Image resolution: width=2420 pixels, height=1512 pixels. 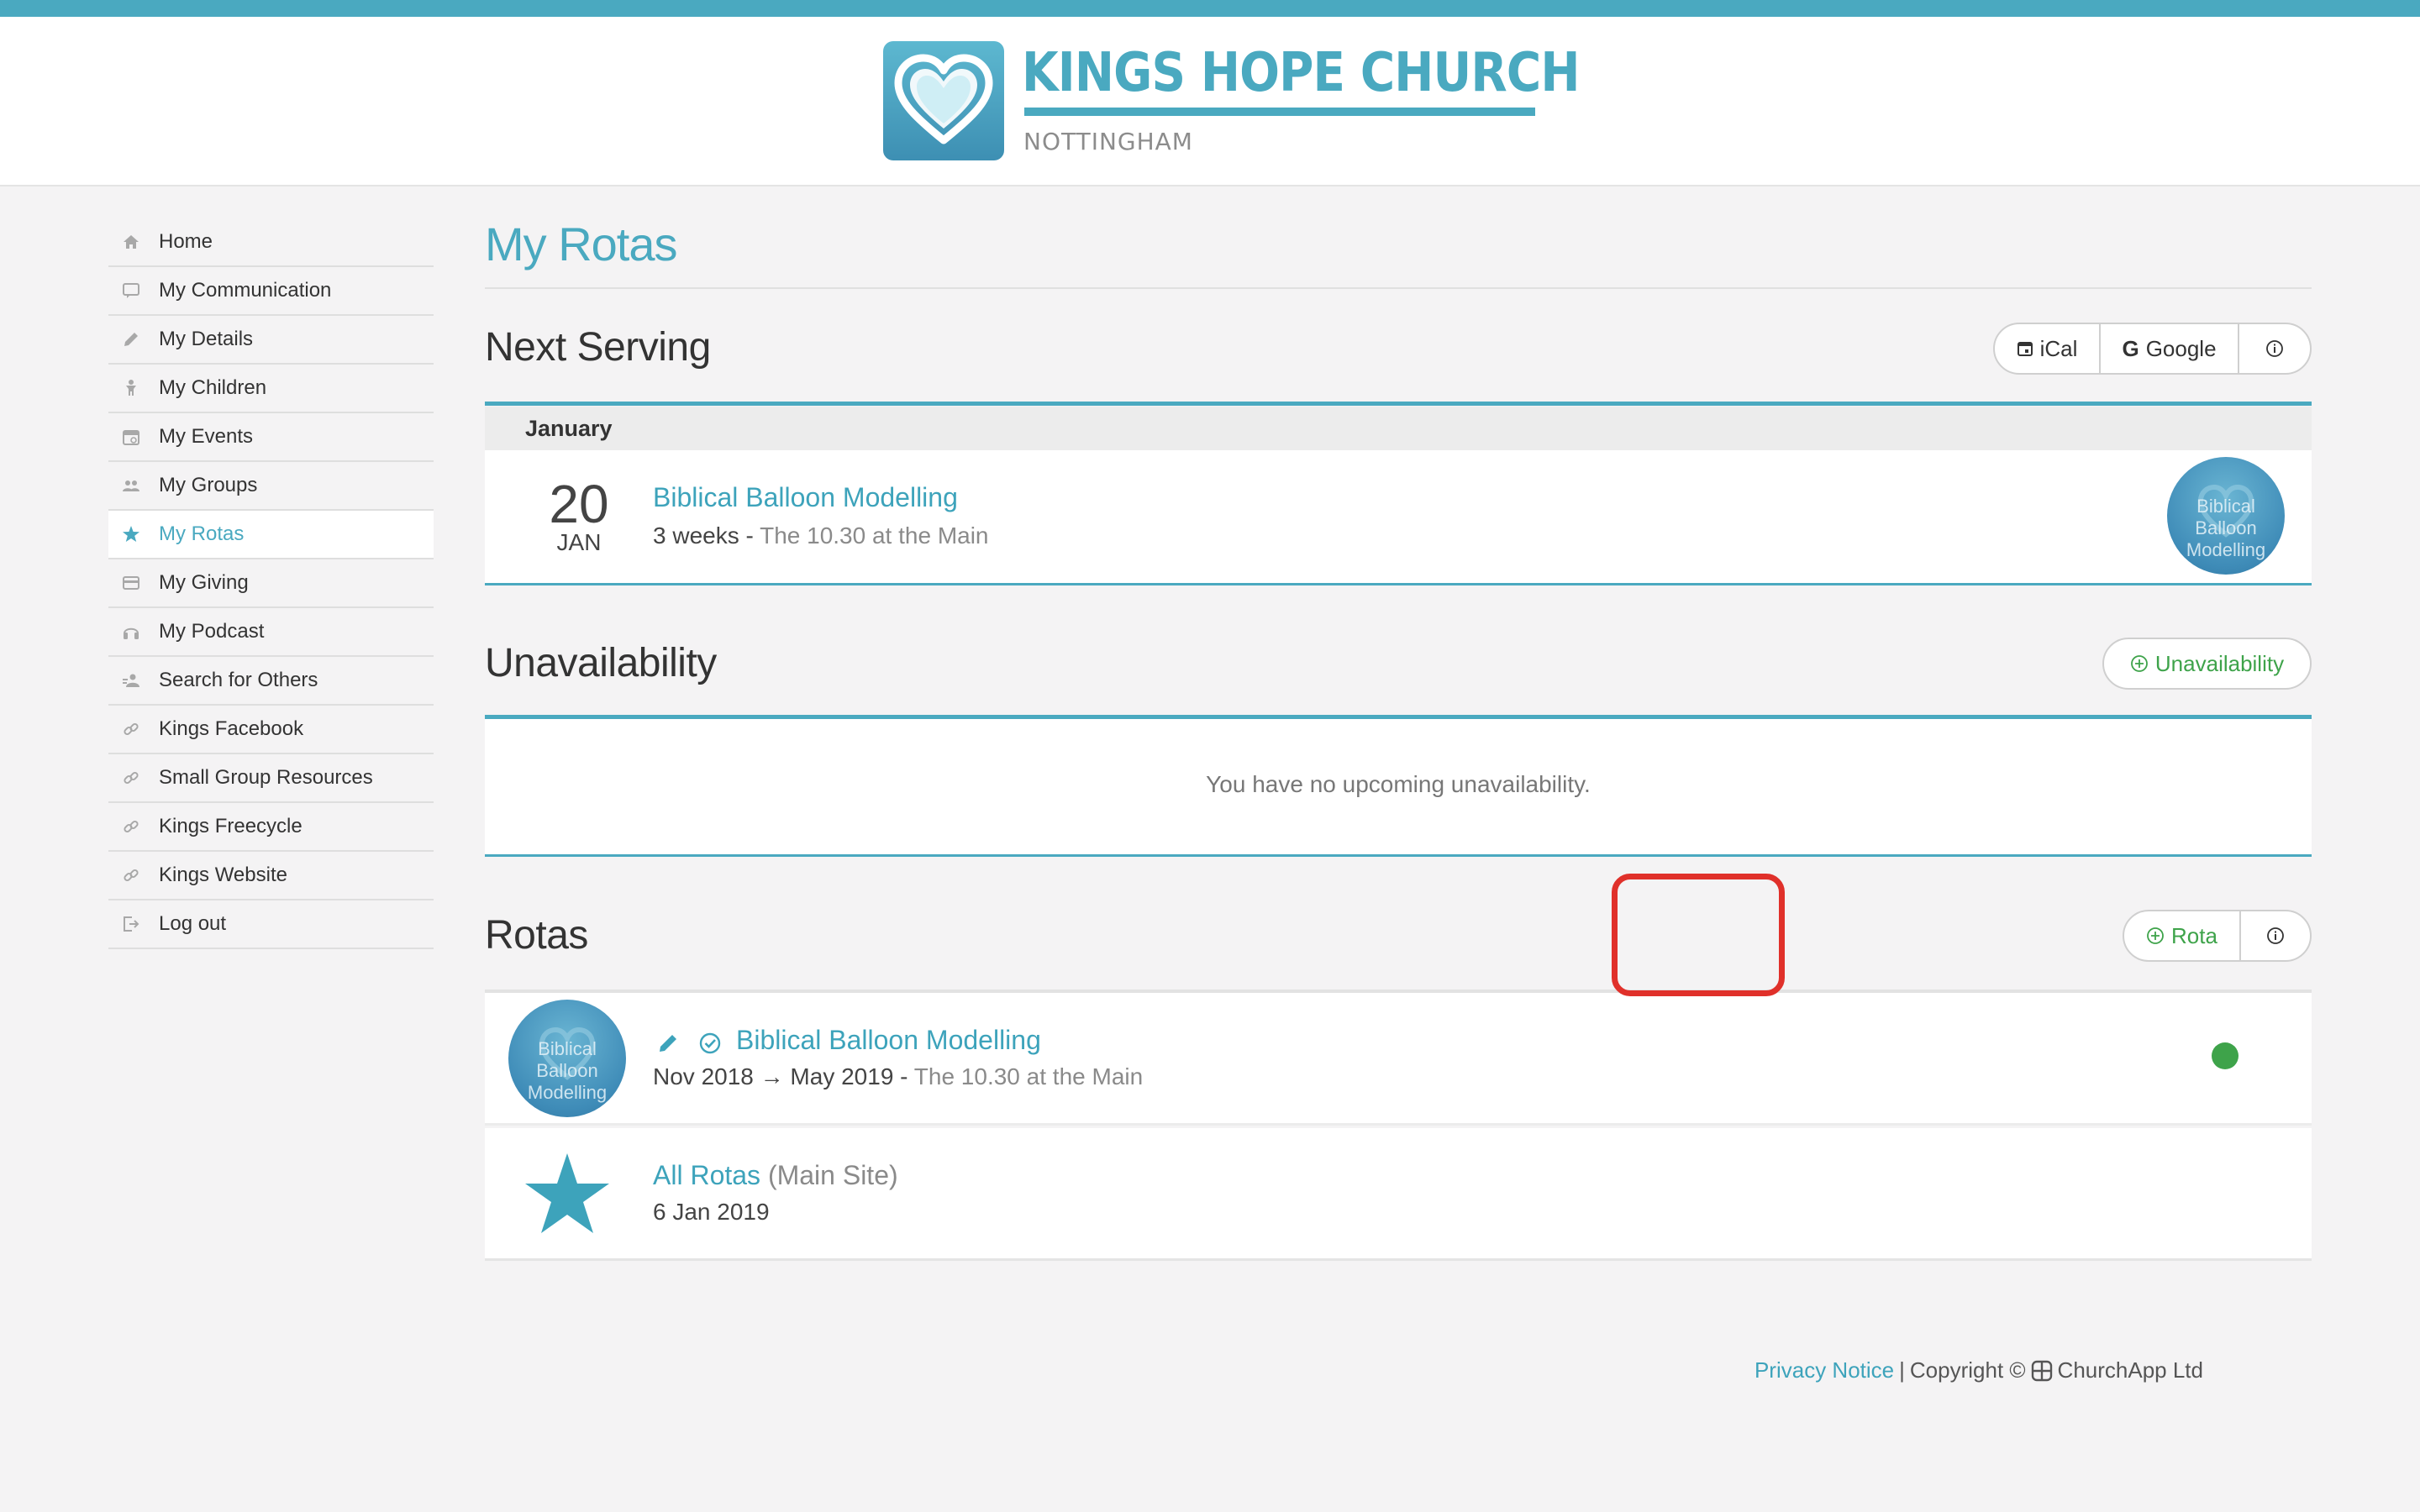 I want to click on sidebar-item-label: Log out, so click(x=193, y=923).